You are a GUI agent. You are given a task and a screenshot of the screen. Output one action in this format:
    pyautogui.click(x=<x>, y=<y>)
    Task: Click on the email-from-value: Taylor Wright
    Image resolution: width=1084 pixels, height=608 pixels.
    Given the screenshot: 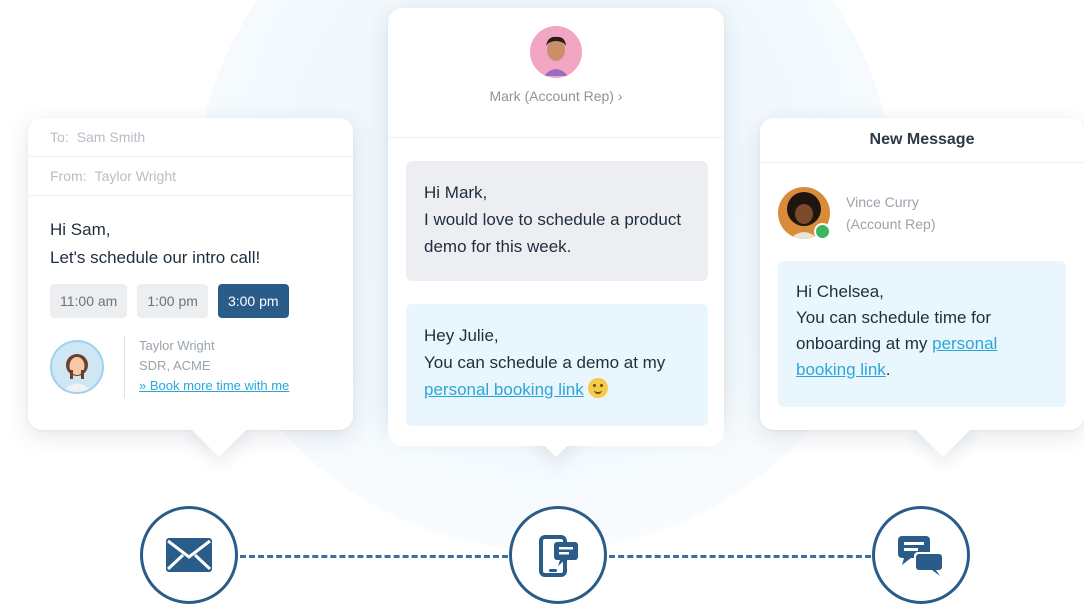 What is the action you would take?
    pyautogui.click(x=135, y=176)
    